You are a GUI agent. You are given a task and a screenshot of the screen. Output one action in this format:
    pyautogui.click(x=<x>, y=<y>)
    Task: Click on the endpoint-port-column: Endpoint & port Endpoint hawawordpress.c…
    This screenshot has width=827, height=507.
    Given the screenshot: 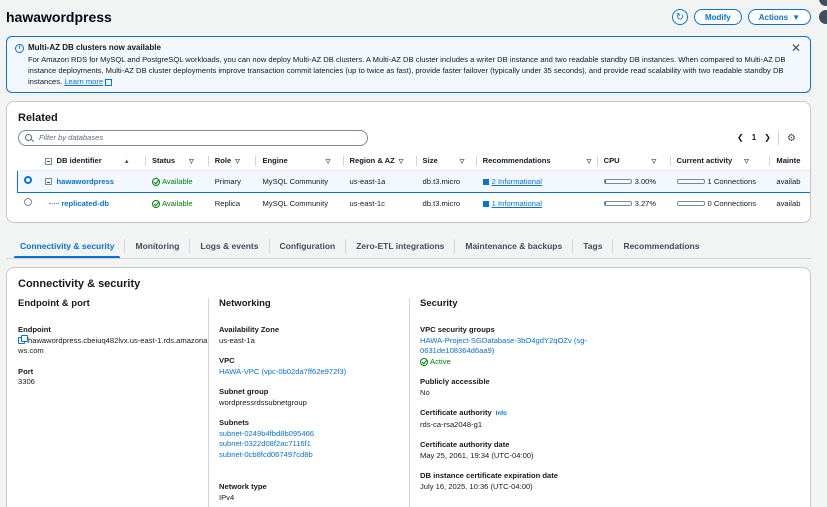 What is the action you would take?
    pyautogui.click(x=113, y=348)
    